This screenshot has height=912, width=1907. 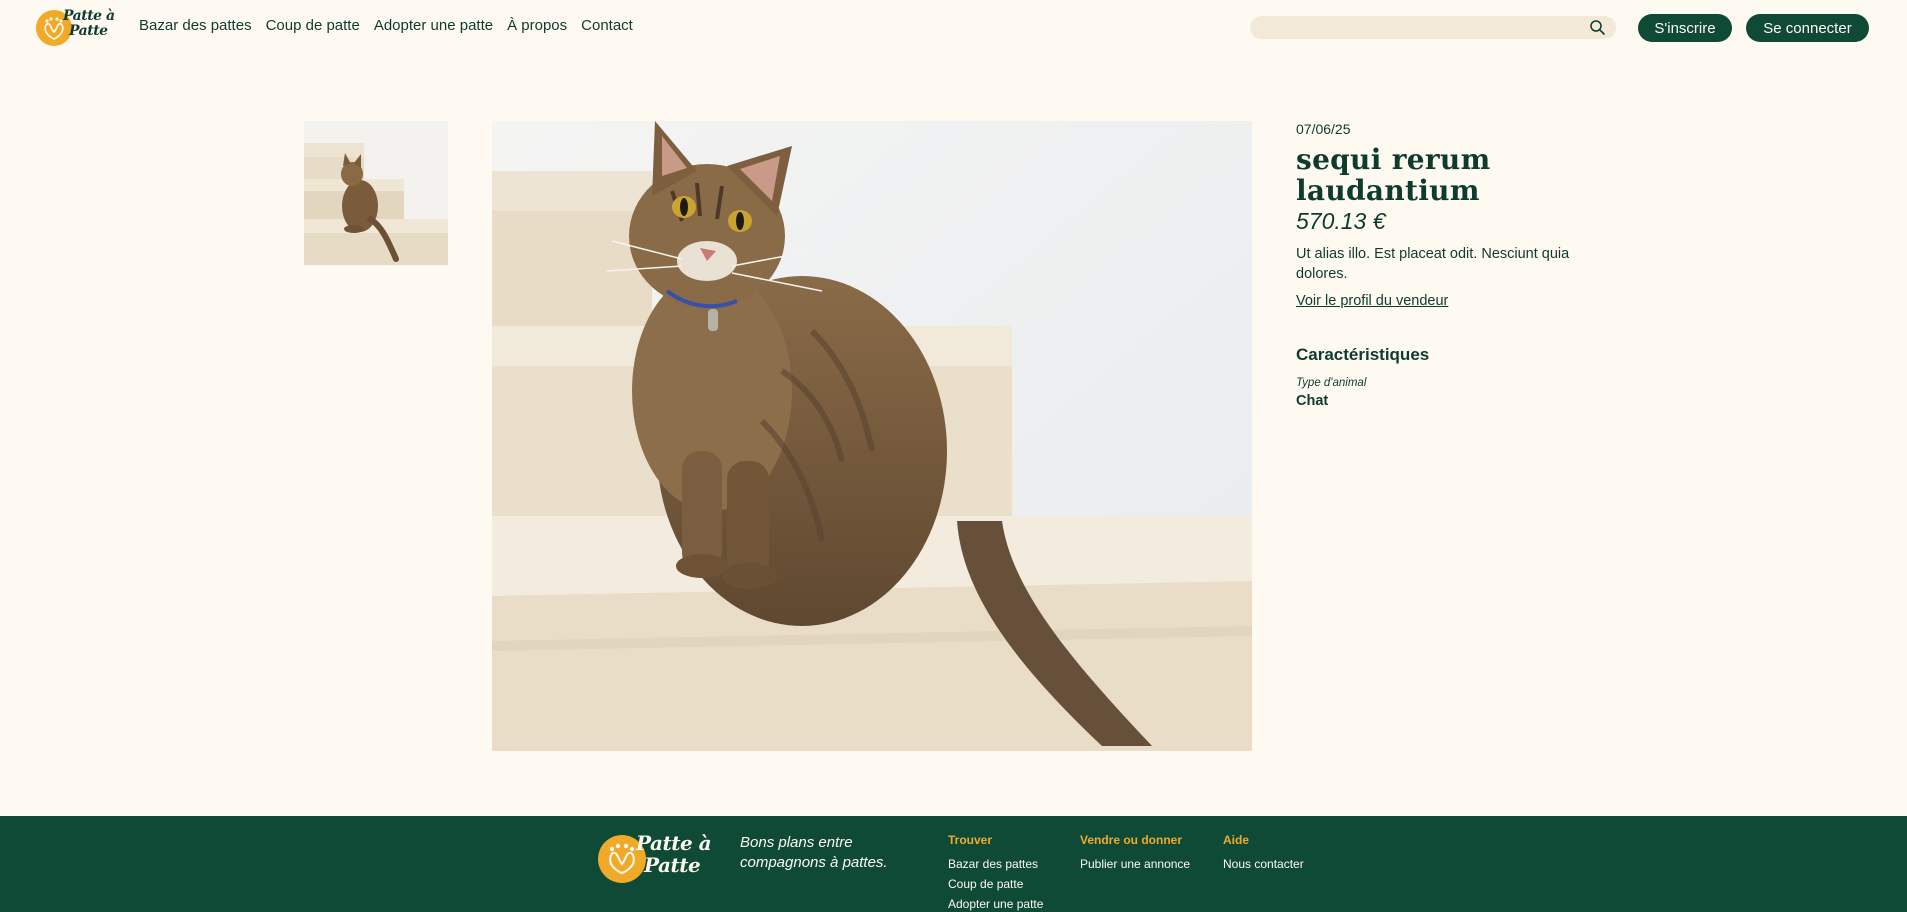 What do you see at coordinates (1685, 28) in the screenshot?
I see `signup-button: S'inscrire` at bounding box center [1685, 28].